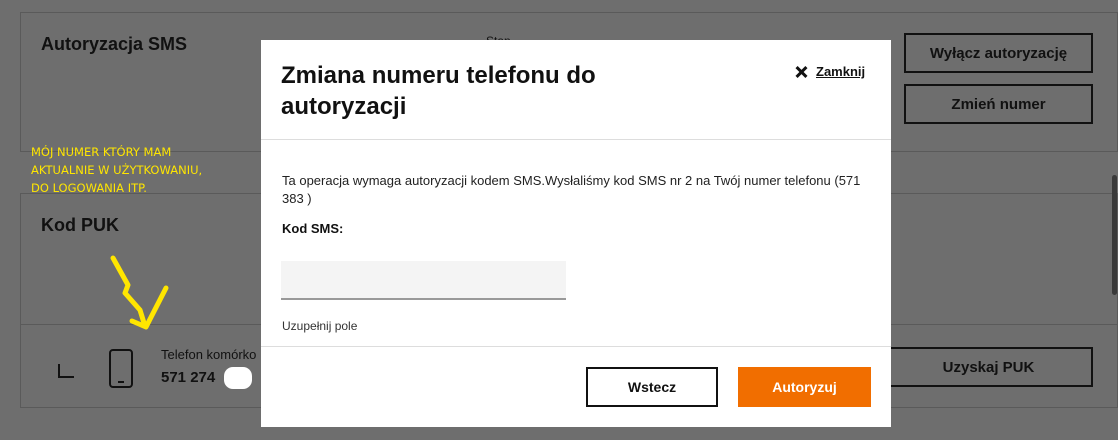 This screenshot has height=440, width=1118. Describe the element at coordinates (121, 368) in the screenshot. I see `mobile-phone-icon` at that location.